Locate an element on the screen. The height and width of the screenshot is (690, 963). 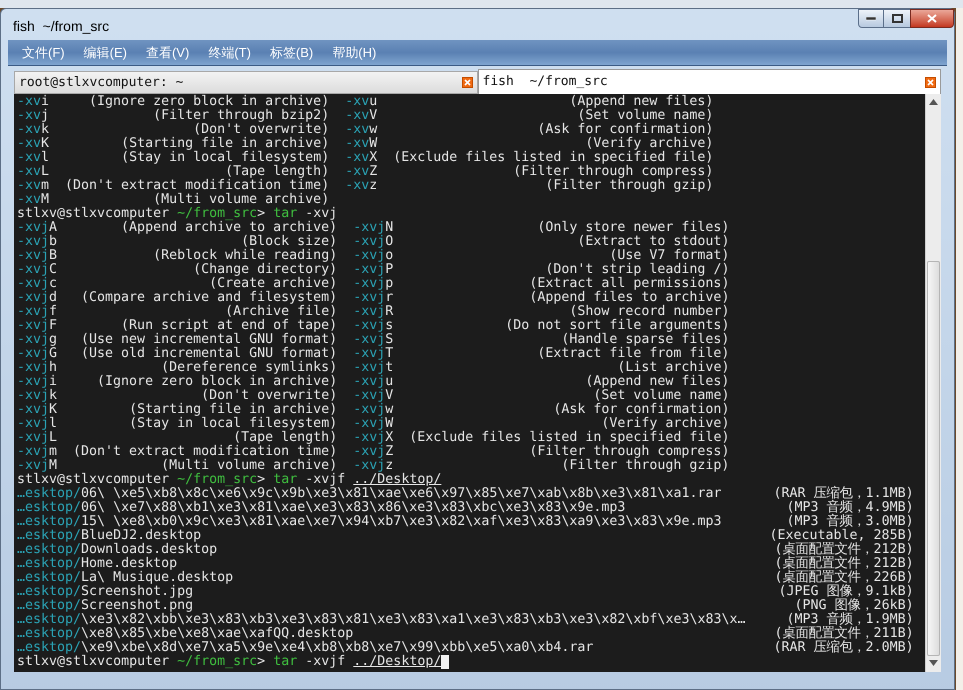
option-name: -xvV is located at coordinates (361, 116).